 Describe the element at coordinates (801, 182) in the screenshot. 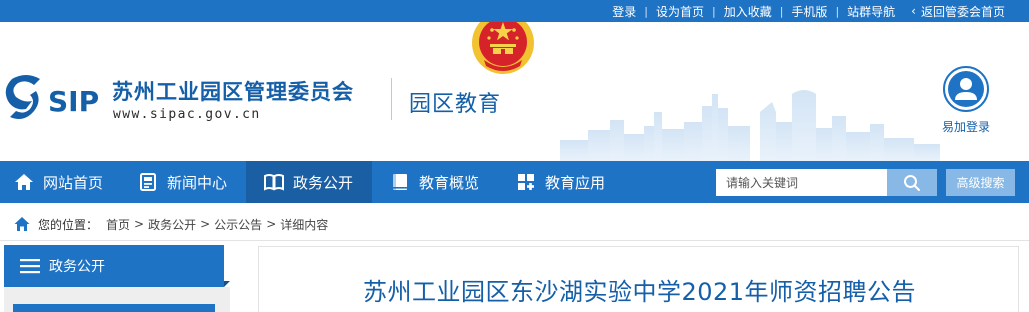

I see `search-input` at that location.